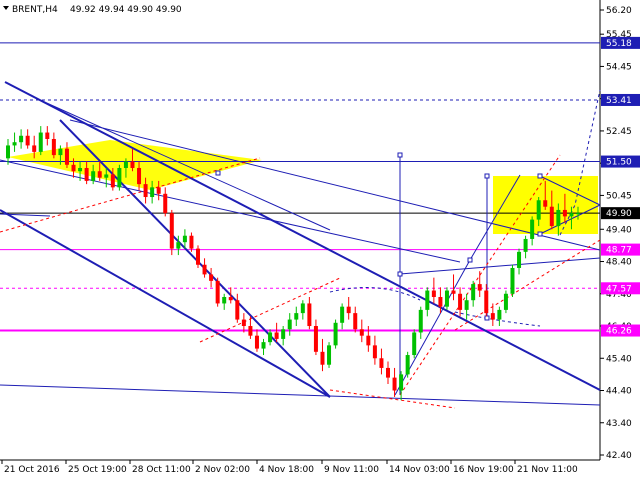 The image size is (640, 480). What do you see at coordinates (619, 230) in the screenshot?
I see `y-tick-label: 49.40` at bounding box center [619, 230].